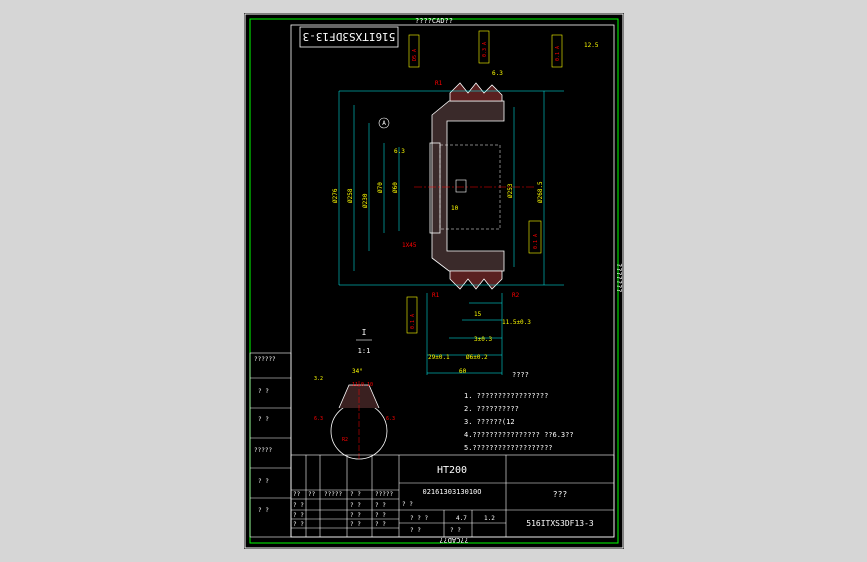  What do you see at coordinates (318, 419) in the screenshot?
I see `detail-c: 6.3` at bounding box center [318, 419].